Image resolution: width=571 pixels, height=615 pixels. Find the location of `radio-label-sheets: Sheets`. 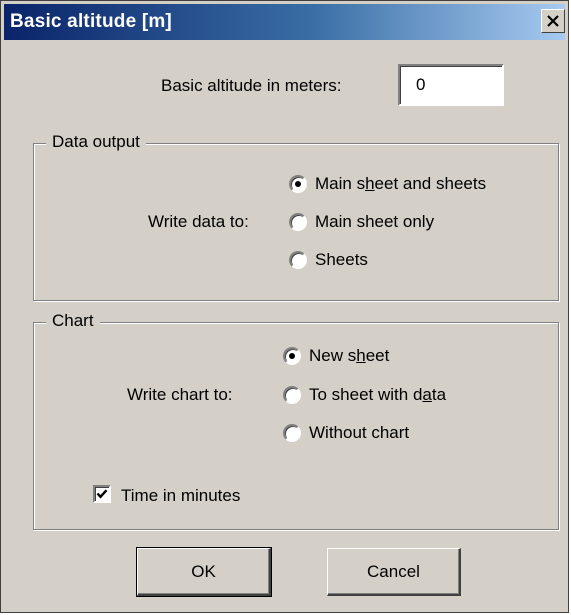

radio-label-sheets: Sheets is located at coordinates (341, 259).